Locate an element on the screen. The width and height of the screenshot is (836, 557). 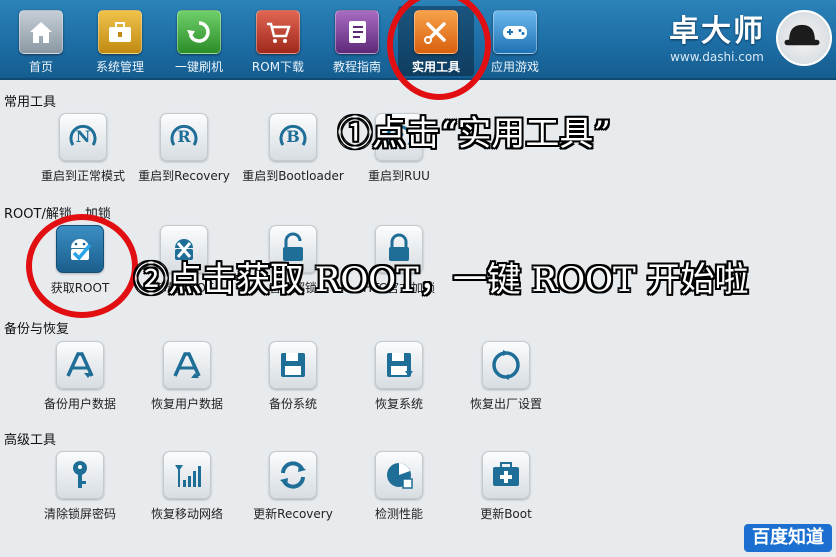
performance-icon is located at coordinates (399, 475).